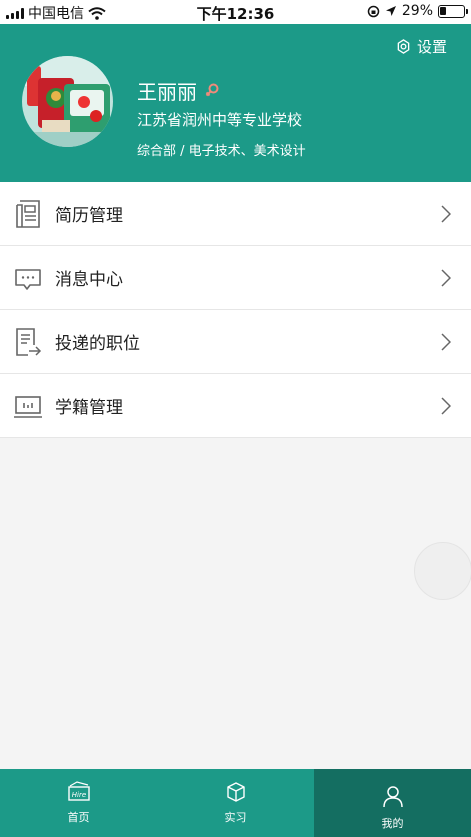 This screenshot has height=837, width=471. Describe the element at coordinates (78, 803) in the screenshot. I see `tab-home: Hire 首页` at that location.